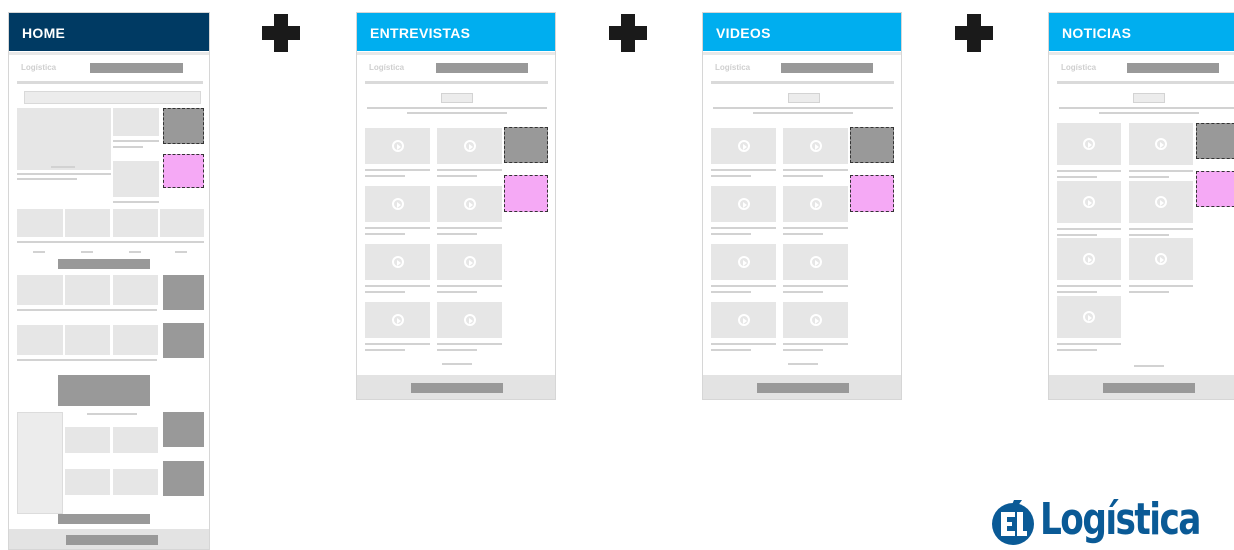  What do you see at coordinates (1097, 33) in the screenshot?
I see `page-label-noticias: NOTICIAS` at bounding box center [1097, 33].